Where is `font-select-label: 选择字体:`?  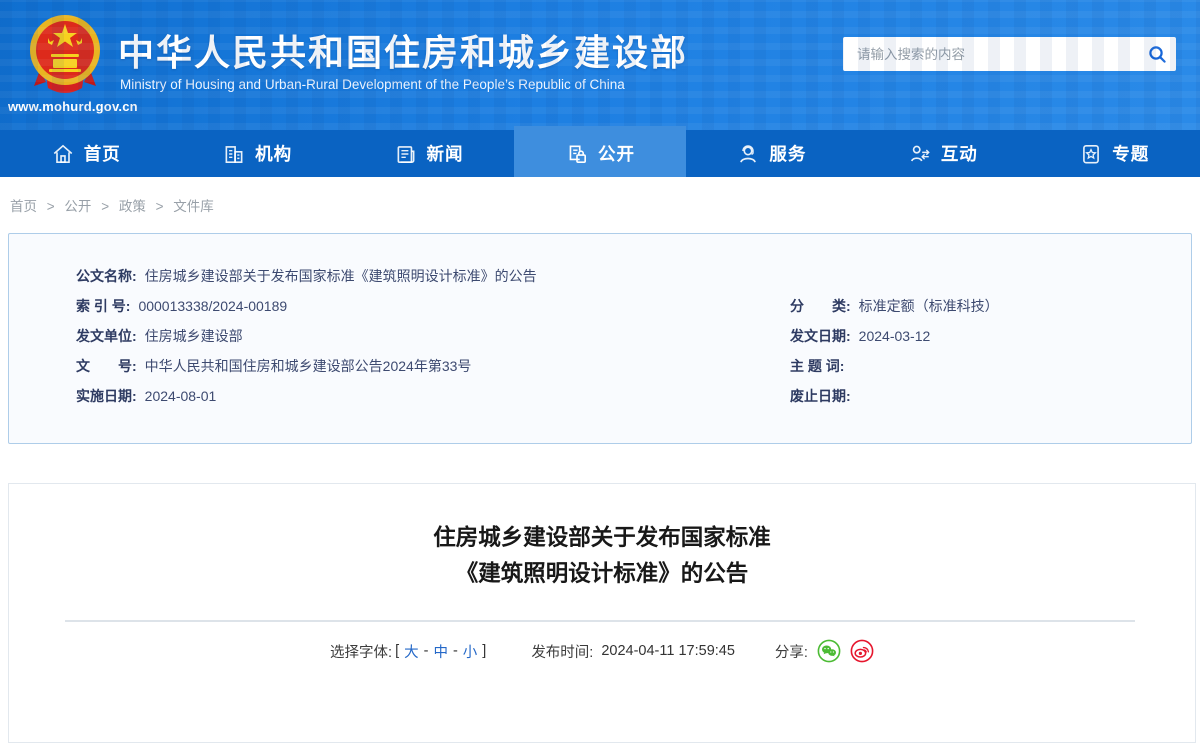
font-select-label: 选择字体: is located at coordinates (361, 652).